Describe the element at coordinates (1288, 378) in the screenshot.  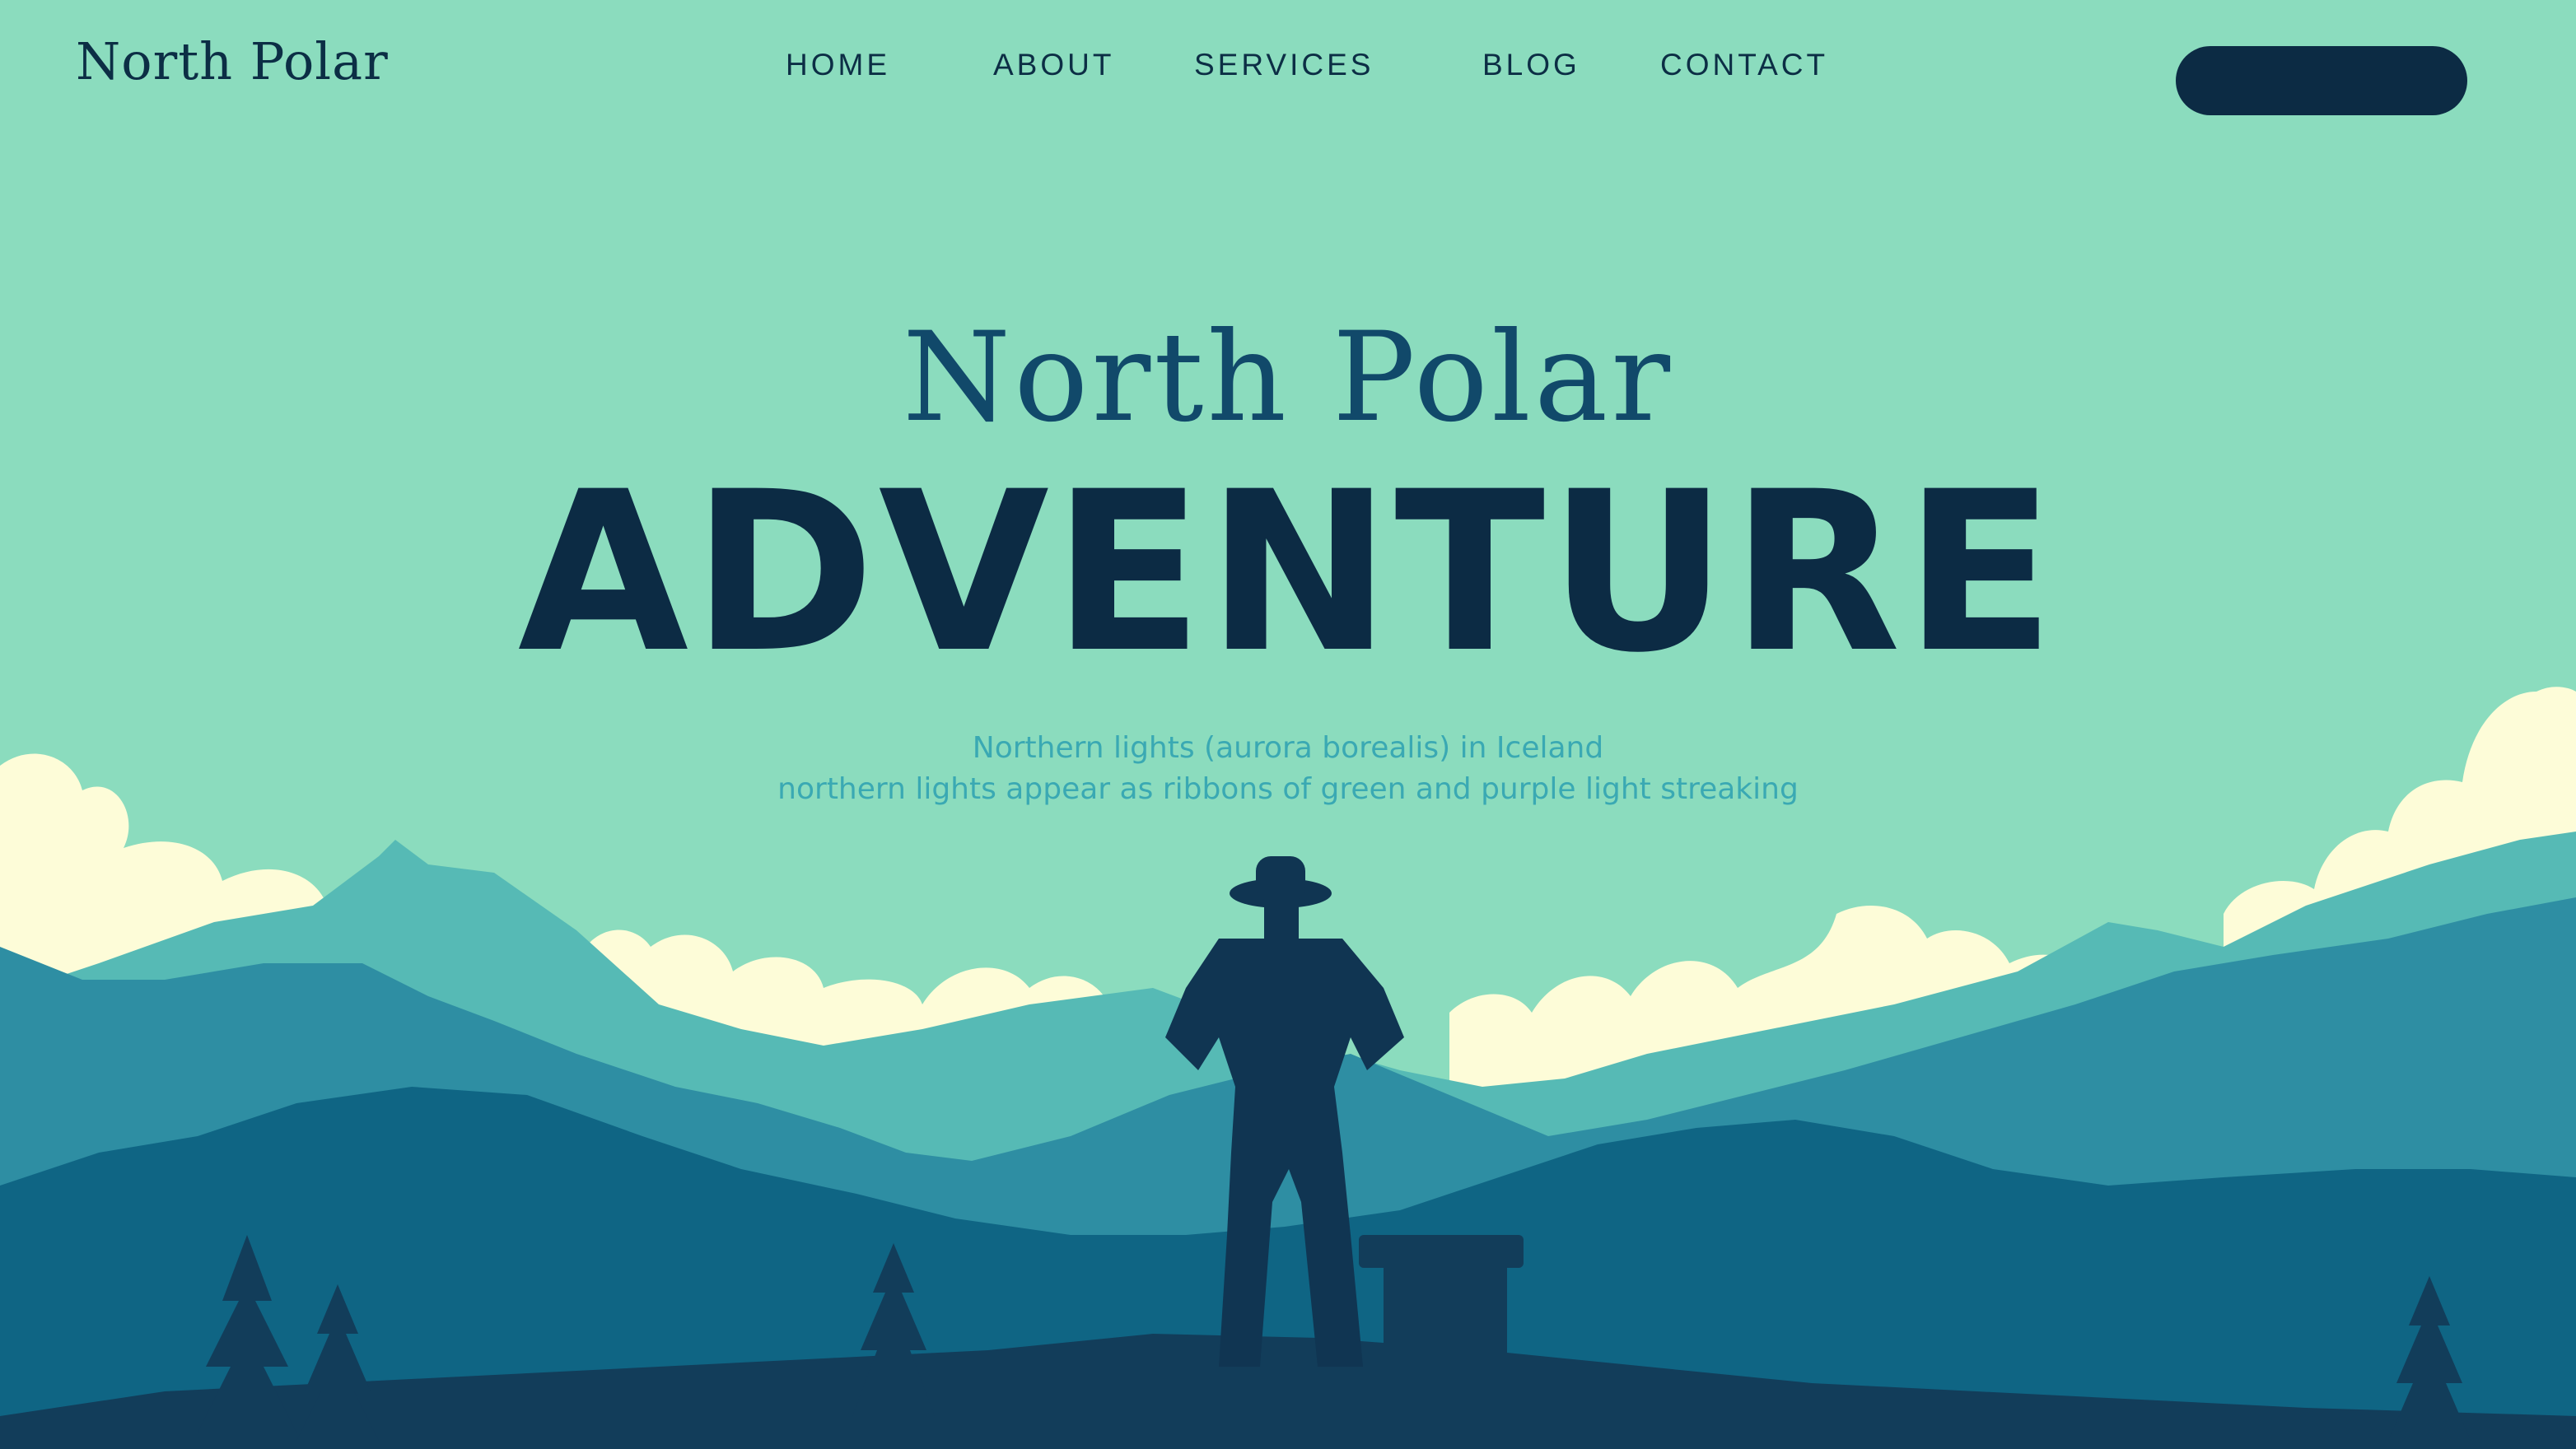
I see `hero-script-title: North Polar` at that location.